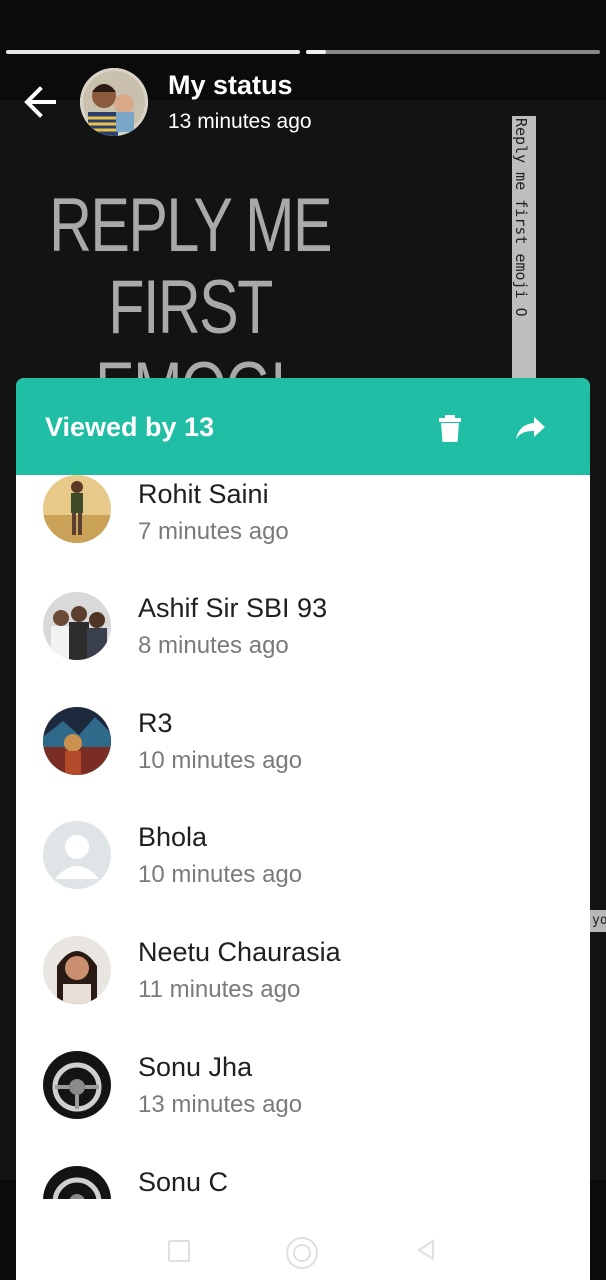 Image resolution: width=606 pixels, height=1280 pixels. Describe the element at coordinates (303, 426) in the screenshot. I see `viewers-sheet-header: Viewed by 13` at that location.